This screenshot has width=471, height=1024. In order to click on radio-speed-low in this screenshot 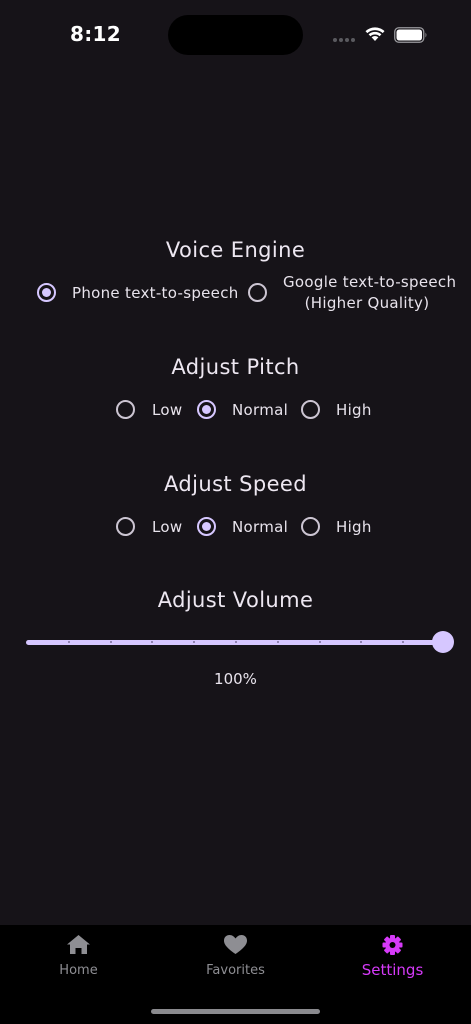, I will do `click(125, 526)`.